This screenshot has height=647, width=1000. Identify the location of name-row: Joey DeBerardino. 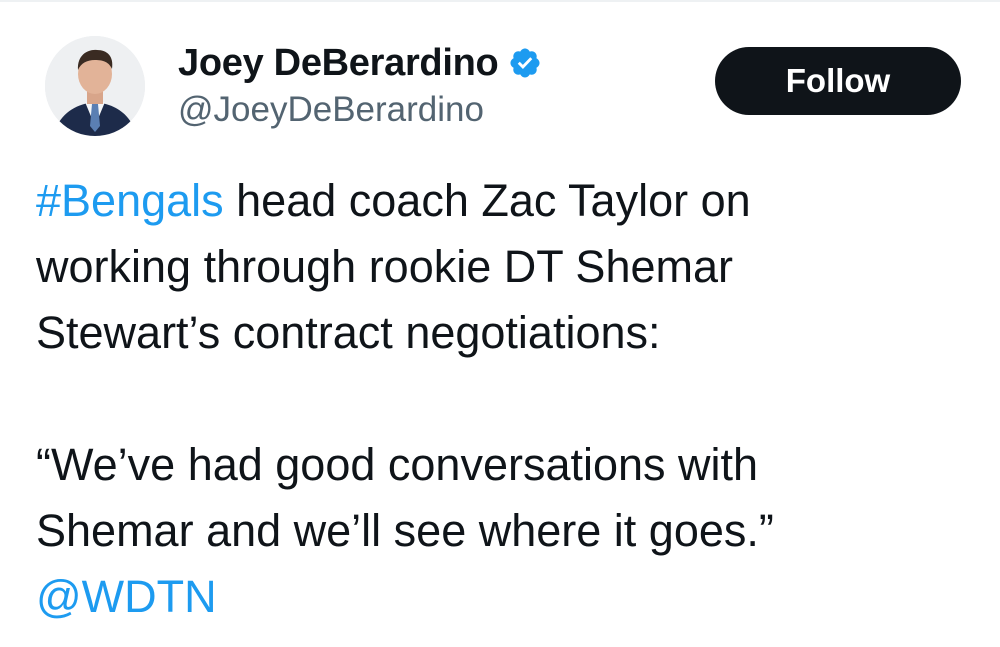
(360, 63).